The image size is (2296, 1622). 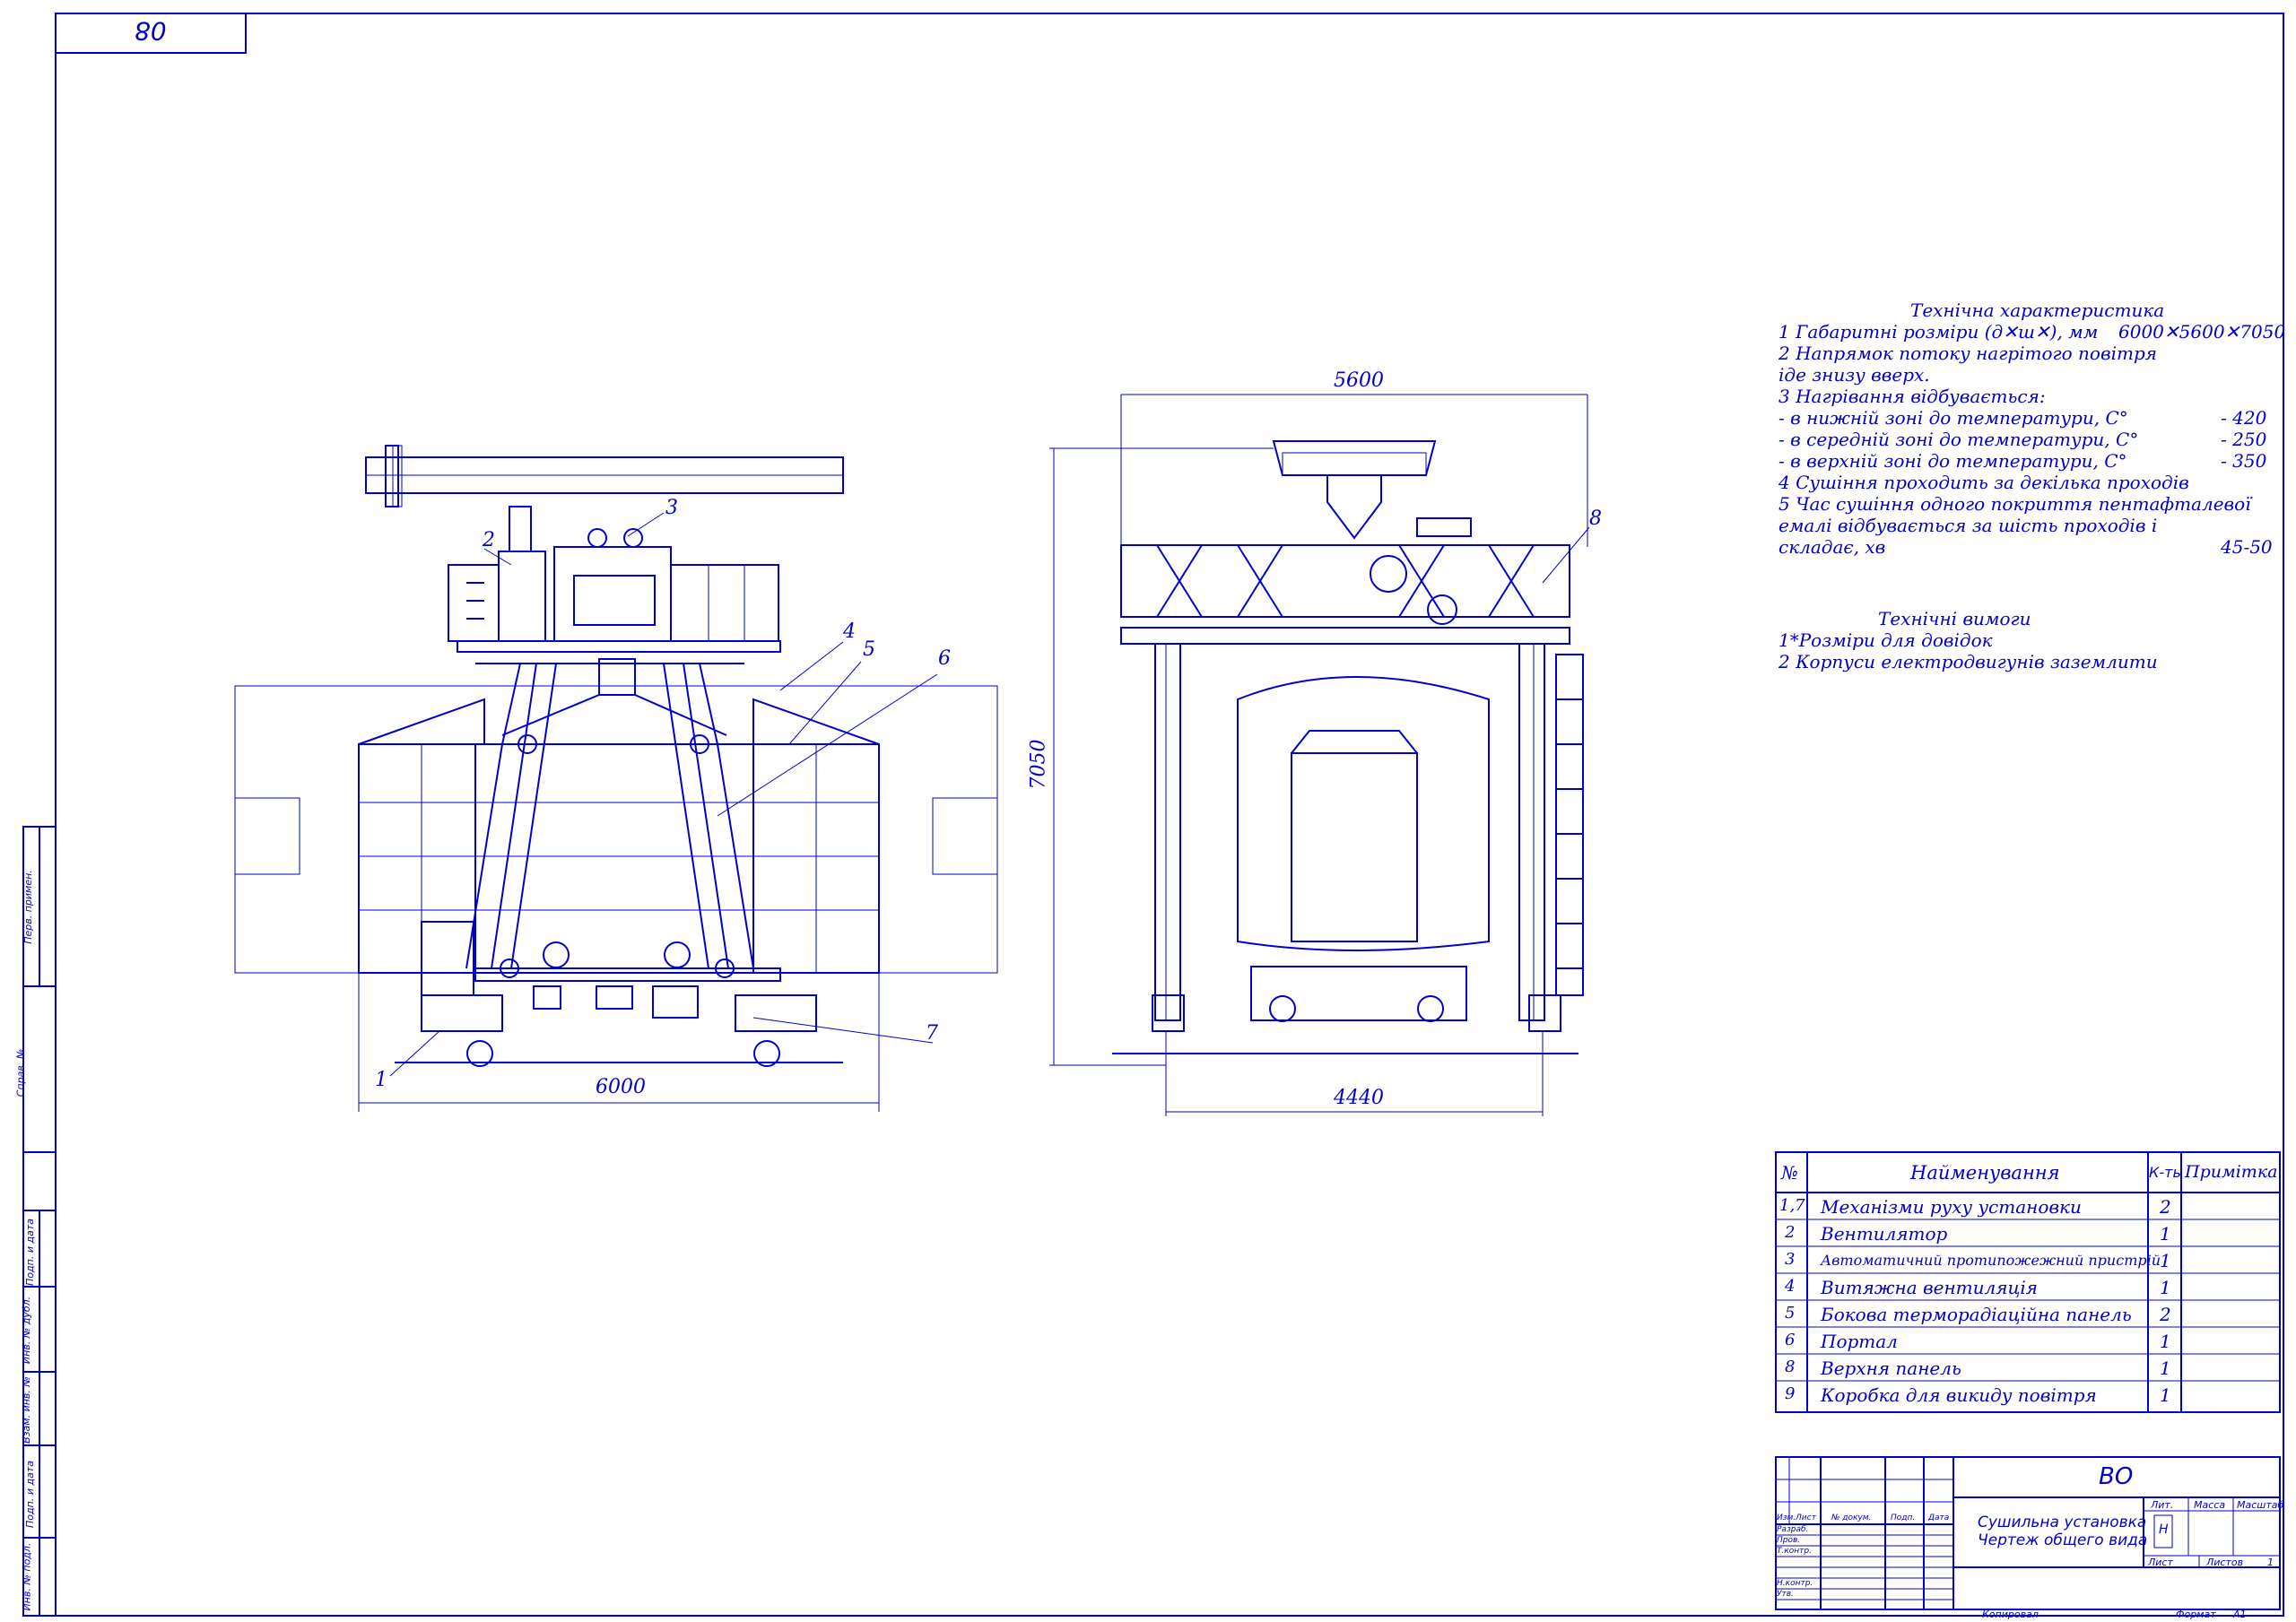 What do you see at coordinates (151, 31) in the screenshot?
I see `sheet-code: 08` at bounding box center [151, 31].